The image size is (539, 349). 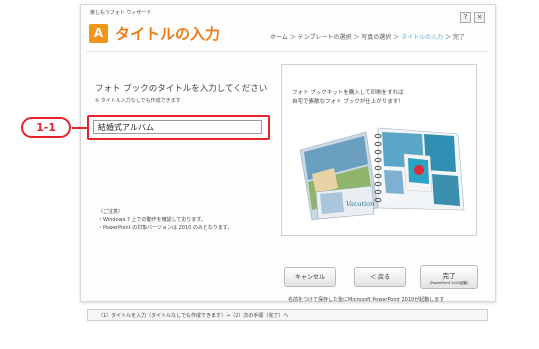 I want to click on header-divider, so click(x=287, y=51).